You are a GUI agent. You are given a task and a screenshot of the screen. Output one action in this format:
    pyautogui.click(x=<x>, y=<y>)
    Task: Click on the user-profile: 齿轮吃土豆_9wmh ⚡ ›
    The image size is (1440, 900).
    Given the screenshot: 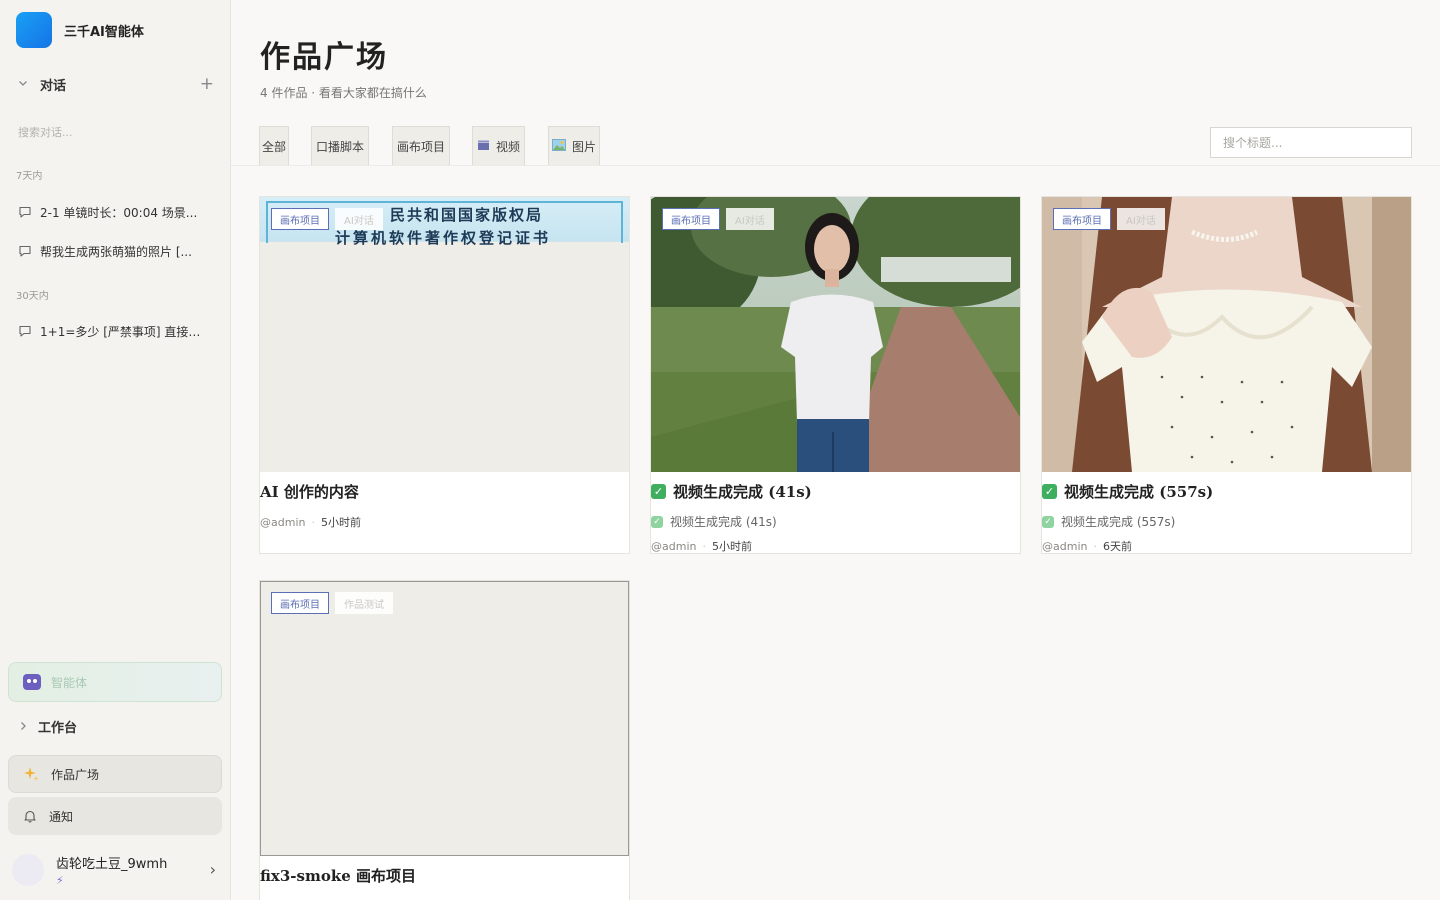 What is the action you would take?
    pyautogui.click(x=117, y=870)
    